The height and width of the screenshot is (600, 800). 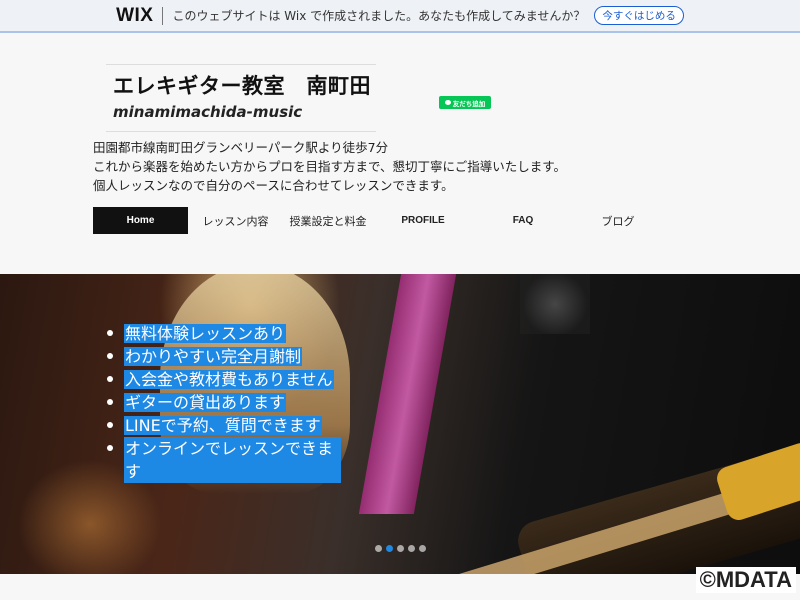 What do you see at coordinates (205, 333) in the screenshot?
I see `feature-text: 無料体験レッスンあり` at bounding box center [205, 333].